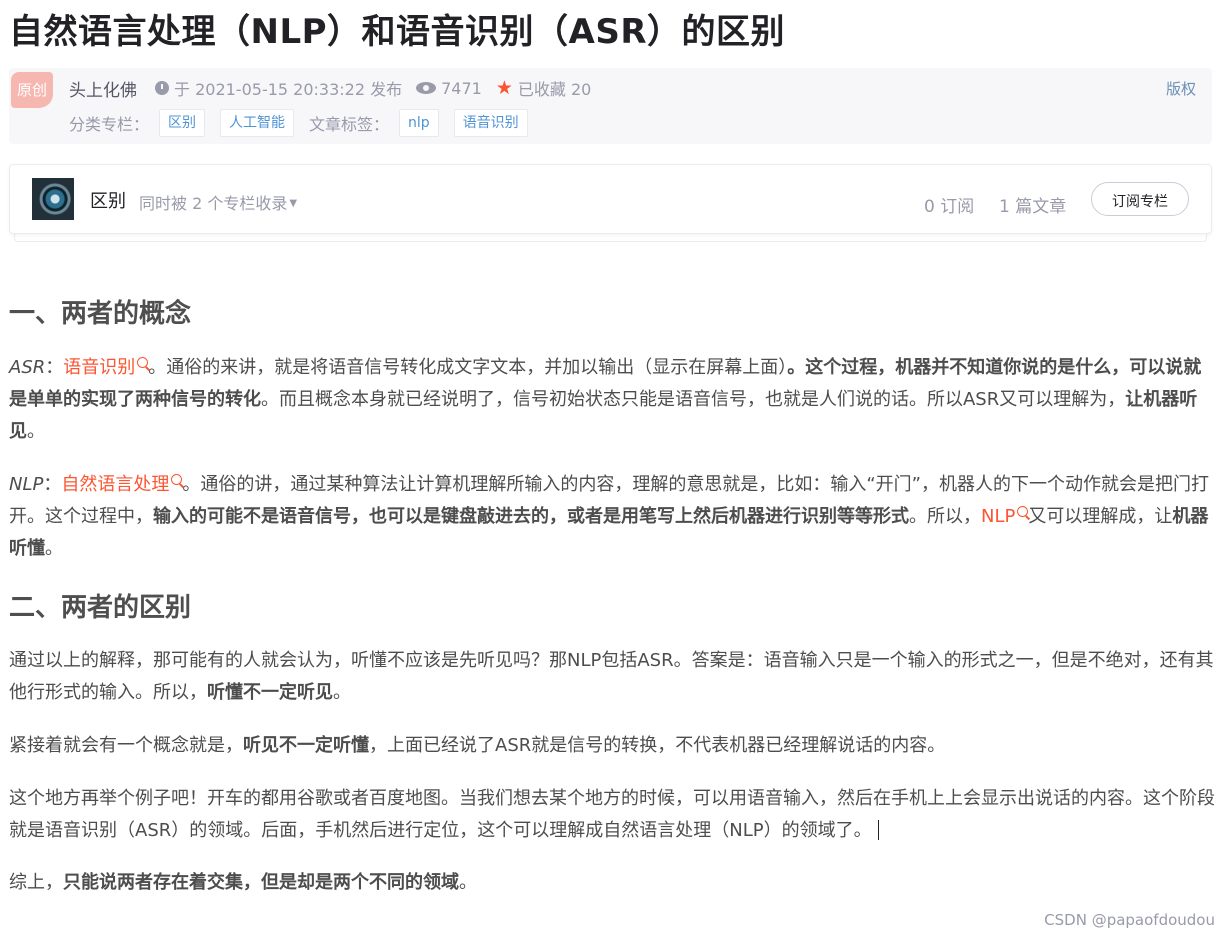  Describe the element at coordinates (610, 199) in the screenshot. I see `column-card: 区别 同时被 2 个专栏收录 ▼ 0 订阅 1 篇文章 订阅专栏` at that location.